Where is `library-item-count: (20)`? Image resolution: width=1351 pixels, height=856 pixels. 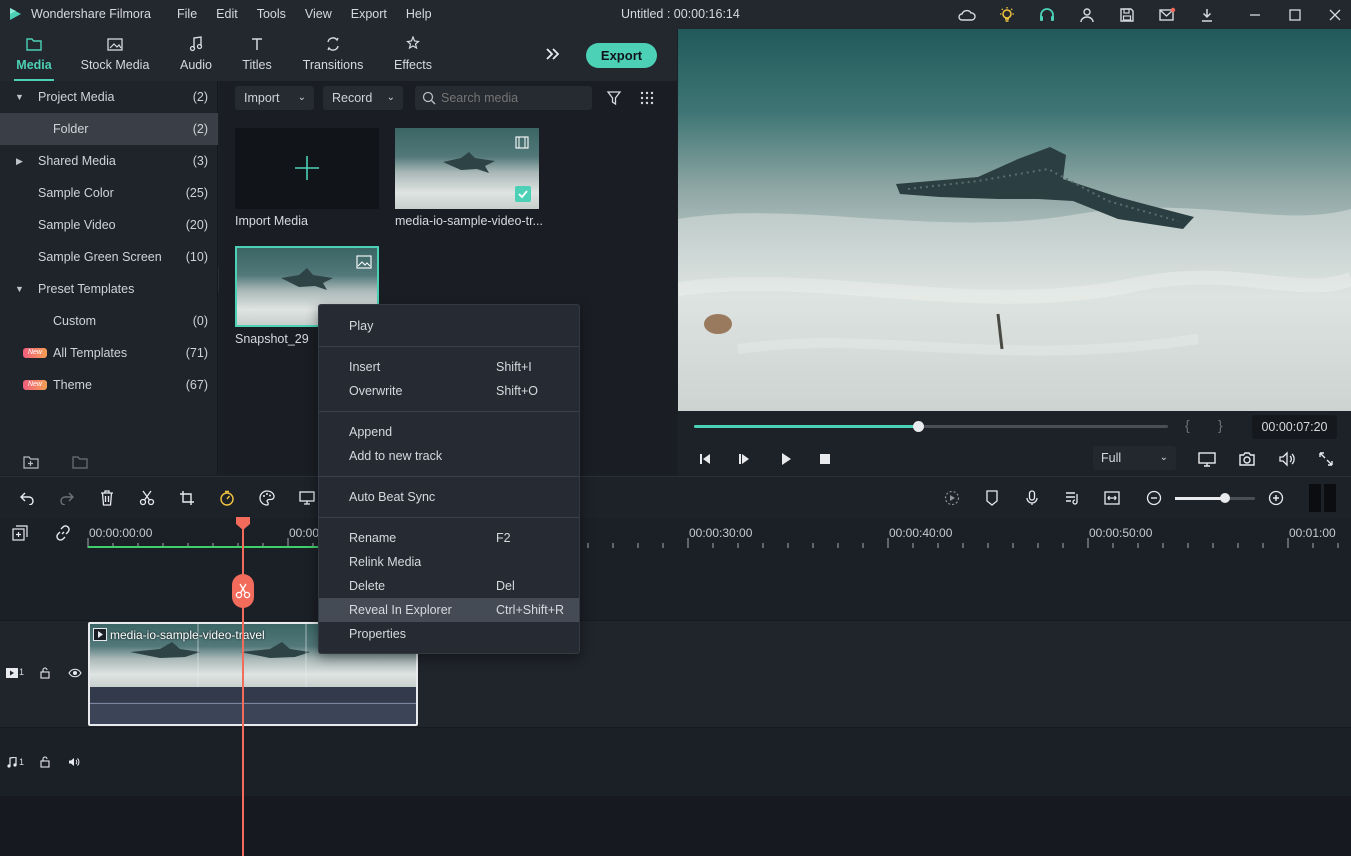 library-item-count: (20) is located at coordinates (196, 225).